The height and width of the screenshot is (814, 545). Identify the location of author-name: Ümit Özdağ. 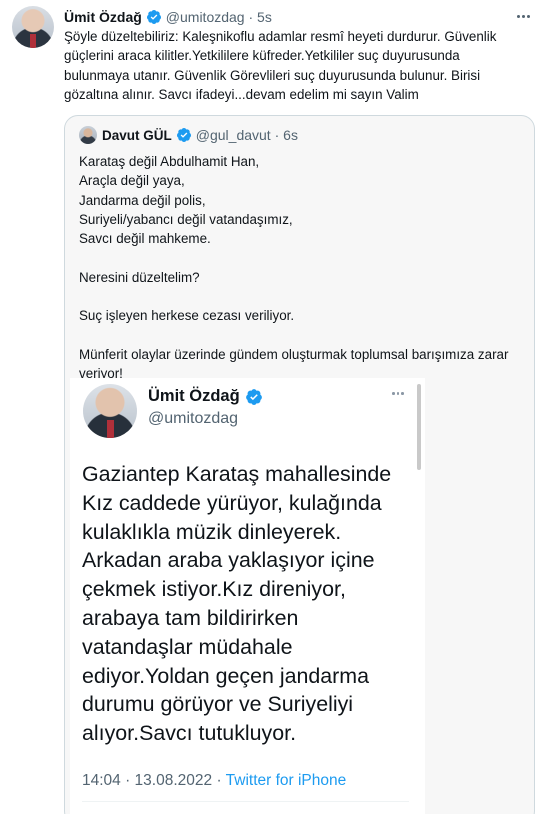
(103, 17).